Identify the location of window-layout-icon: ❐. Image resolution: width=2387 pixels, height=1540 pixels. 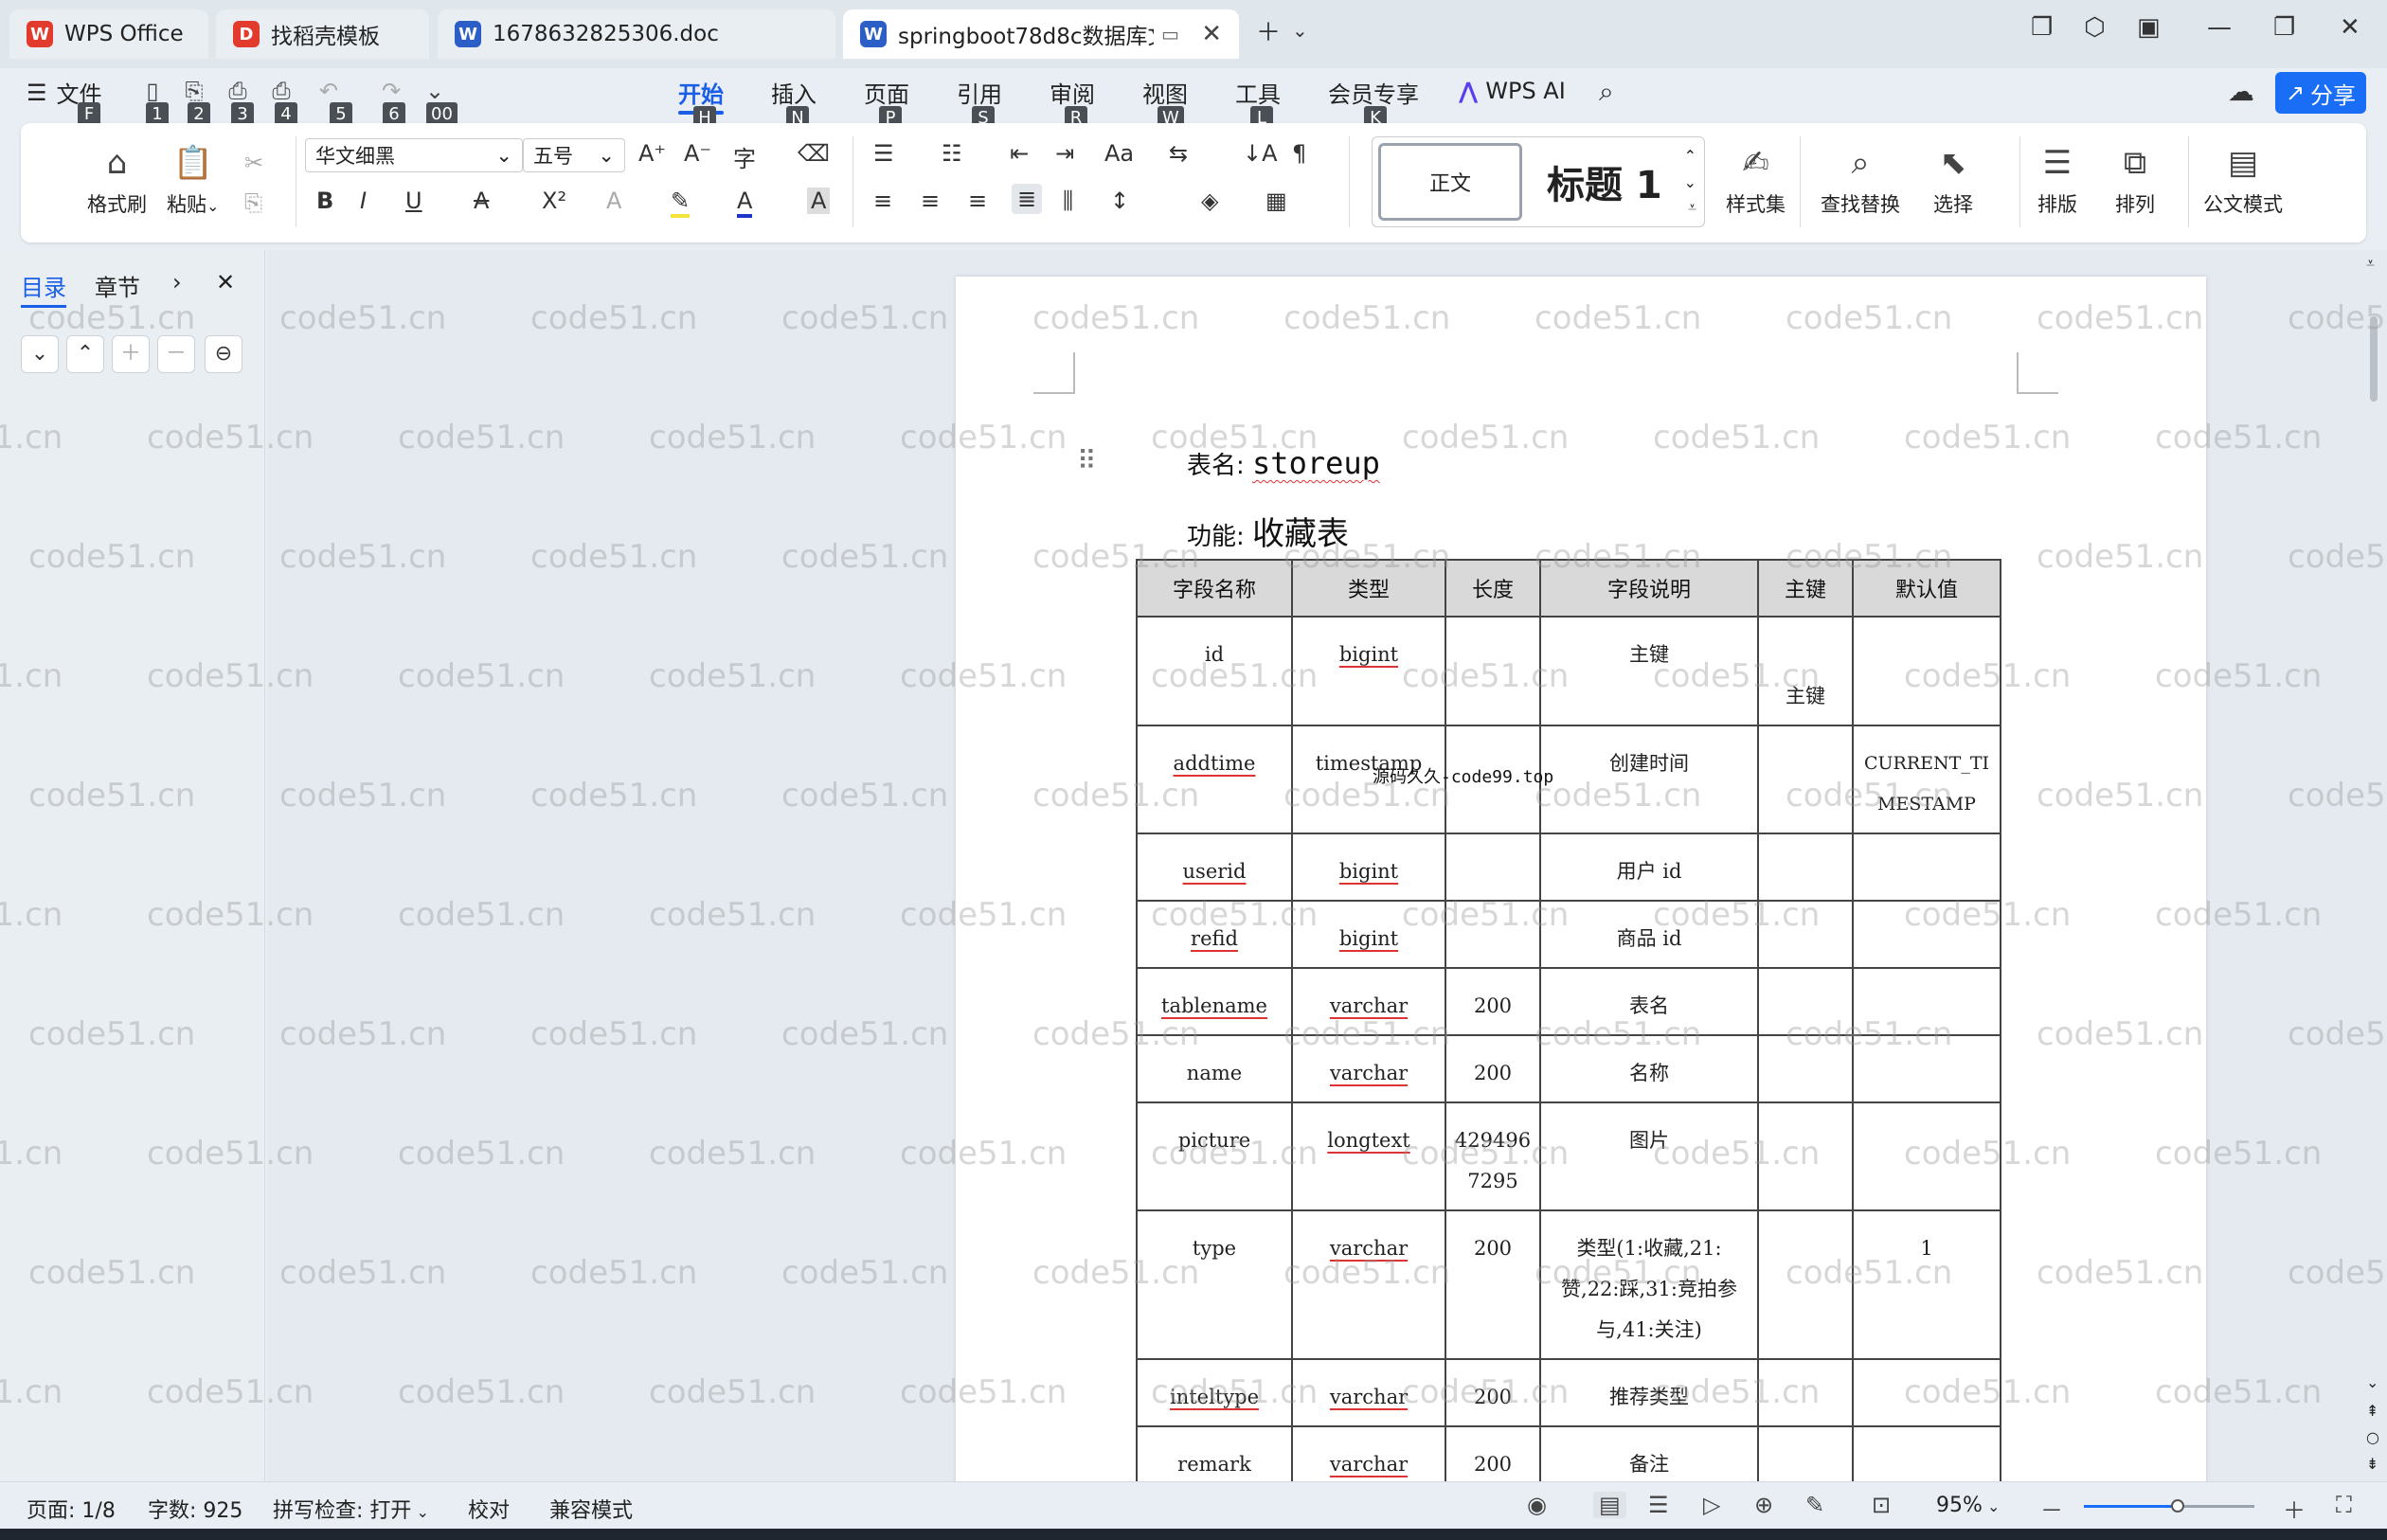
(2042, 27).